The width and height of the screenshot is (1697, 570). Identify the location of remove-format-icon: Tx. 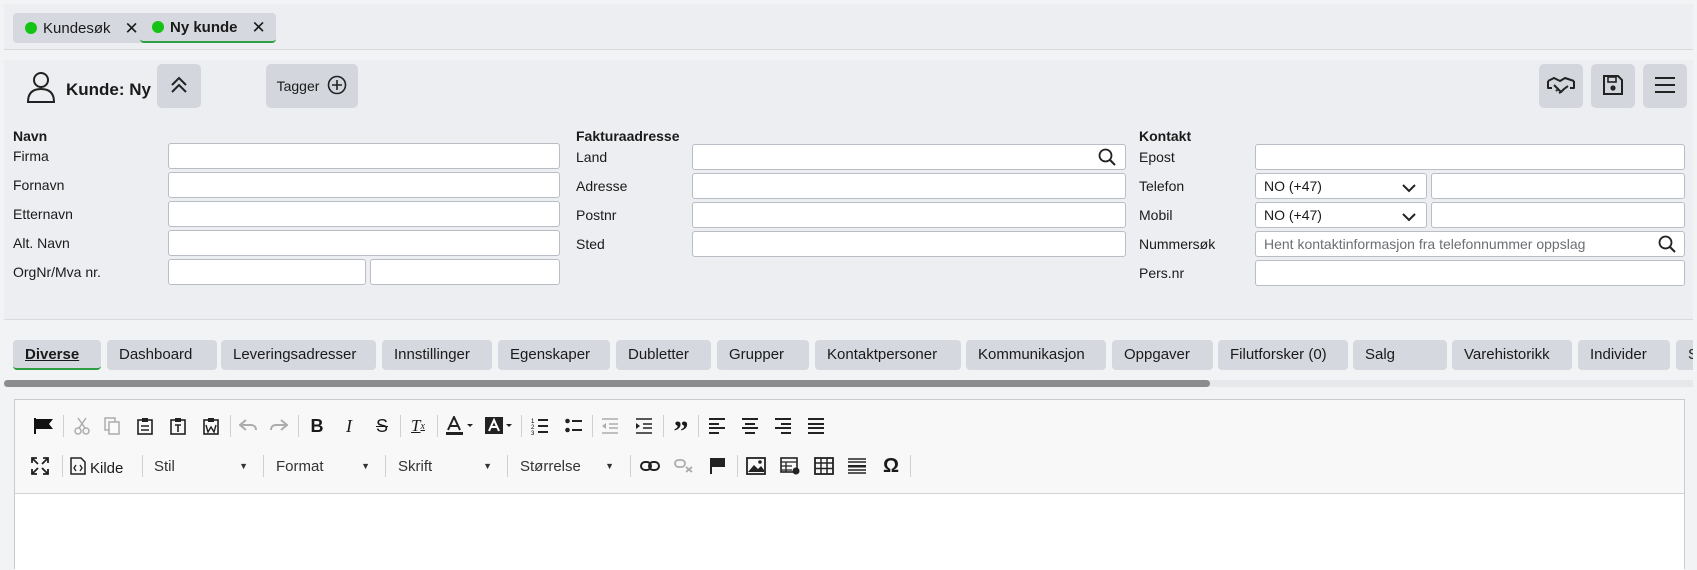
(418, 426).